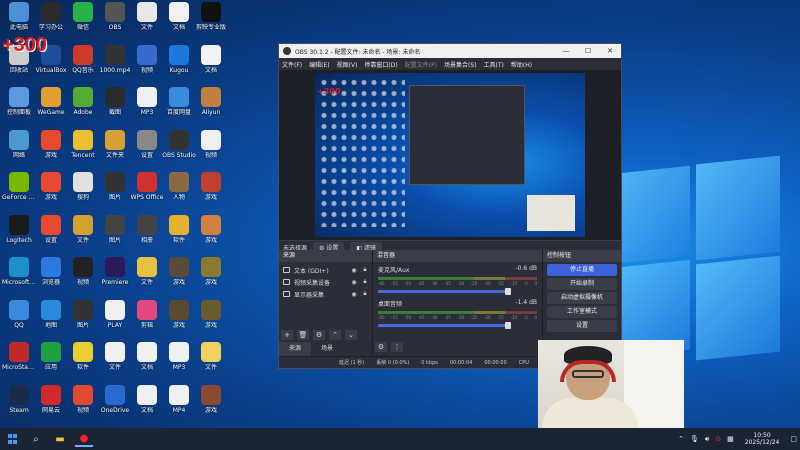  Describe the element at coordinates (19, 276) in the screenshot. I see `desktop-icon: Microsoft Edge` at that location.